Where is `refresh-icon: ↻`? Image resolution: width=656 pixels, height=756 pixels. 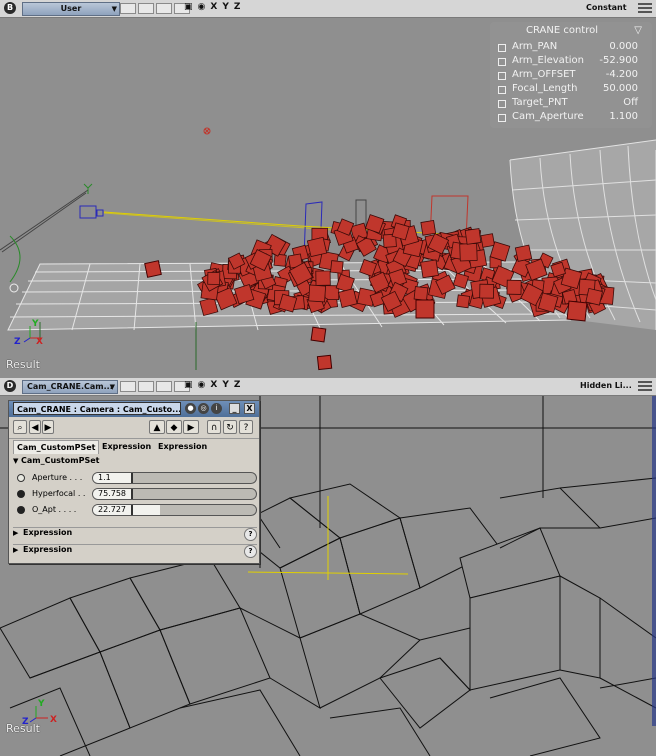 refresh-icon: ↻ is located at coordinates (230, 427).